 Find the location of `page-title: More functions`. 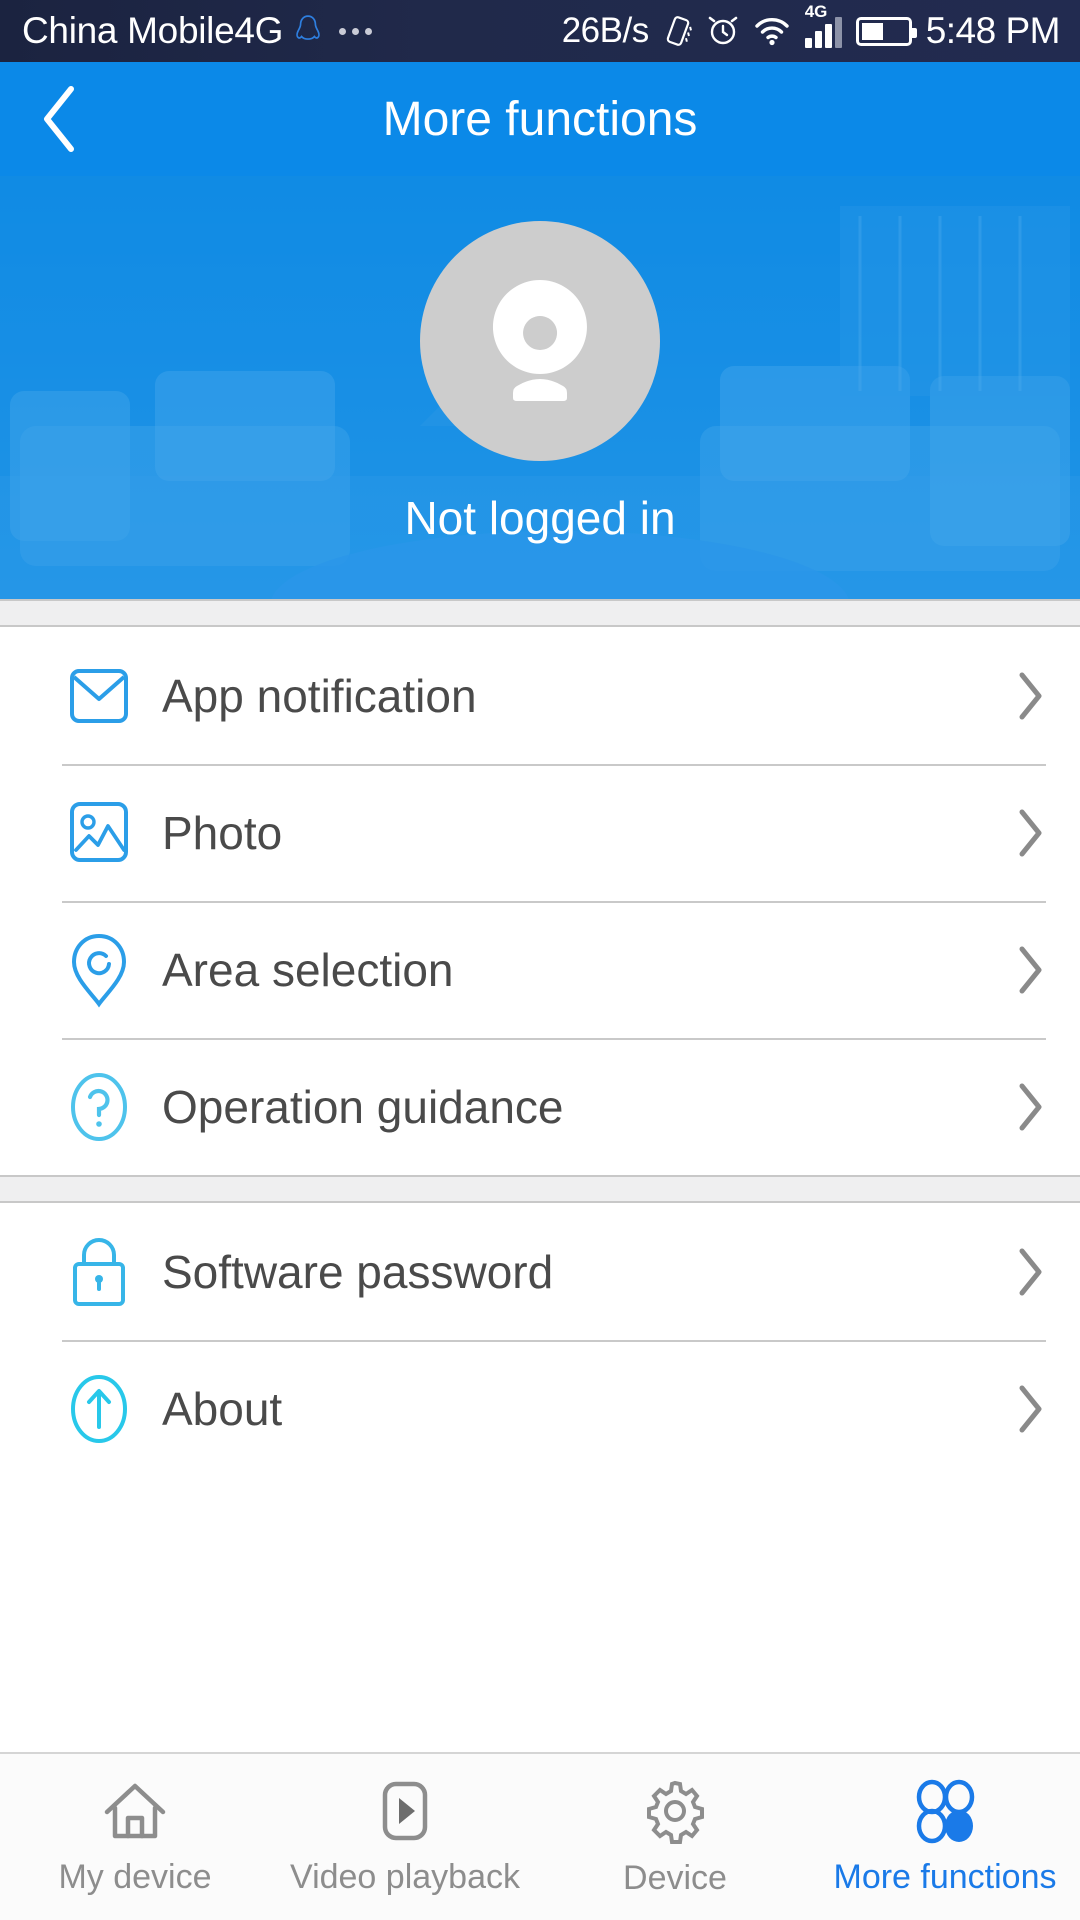

page-title: More functions is located at coordinates (540, 119).